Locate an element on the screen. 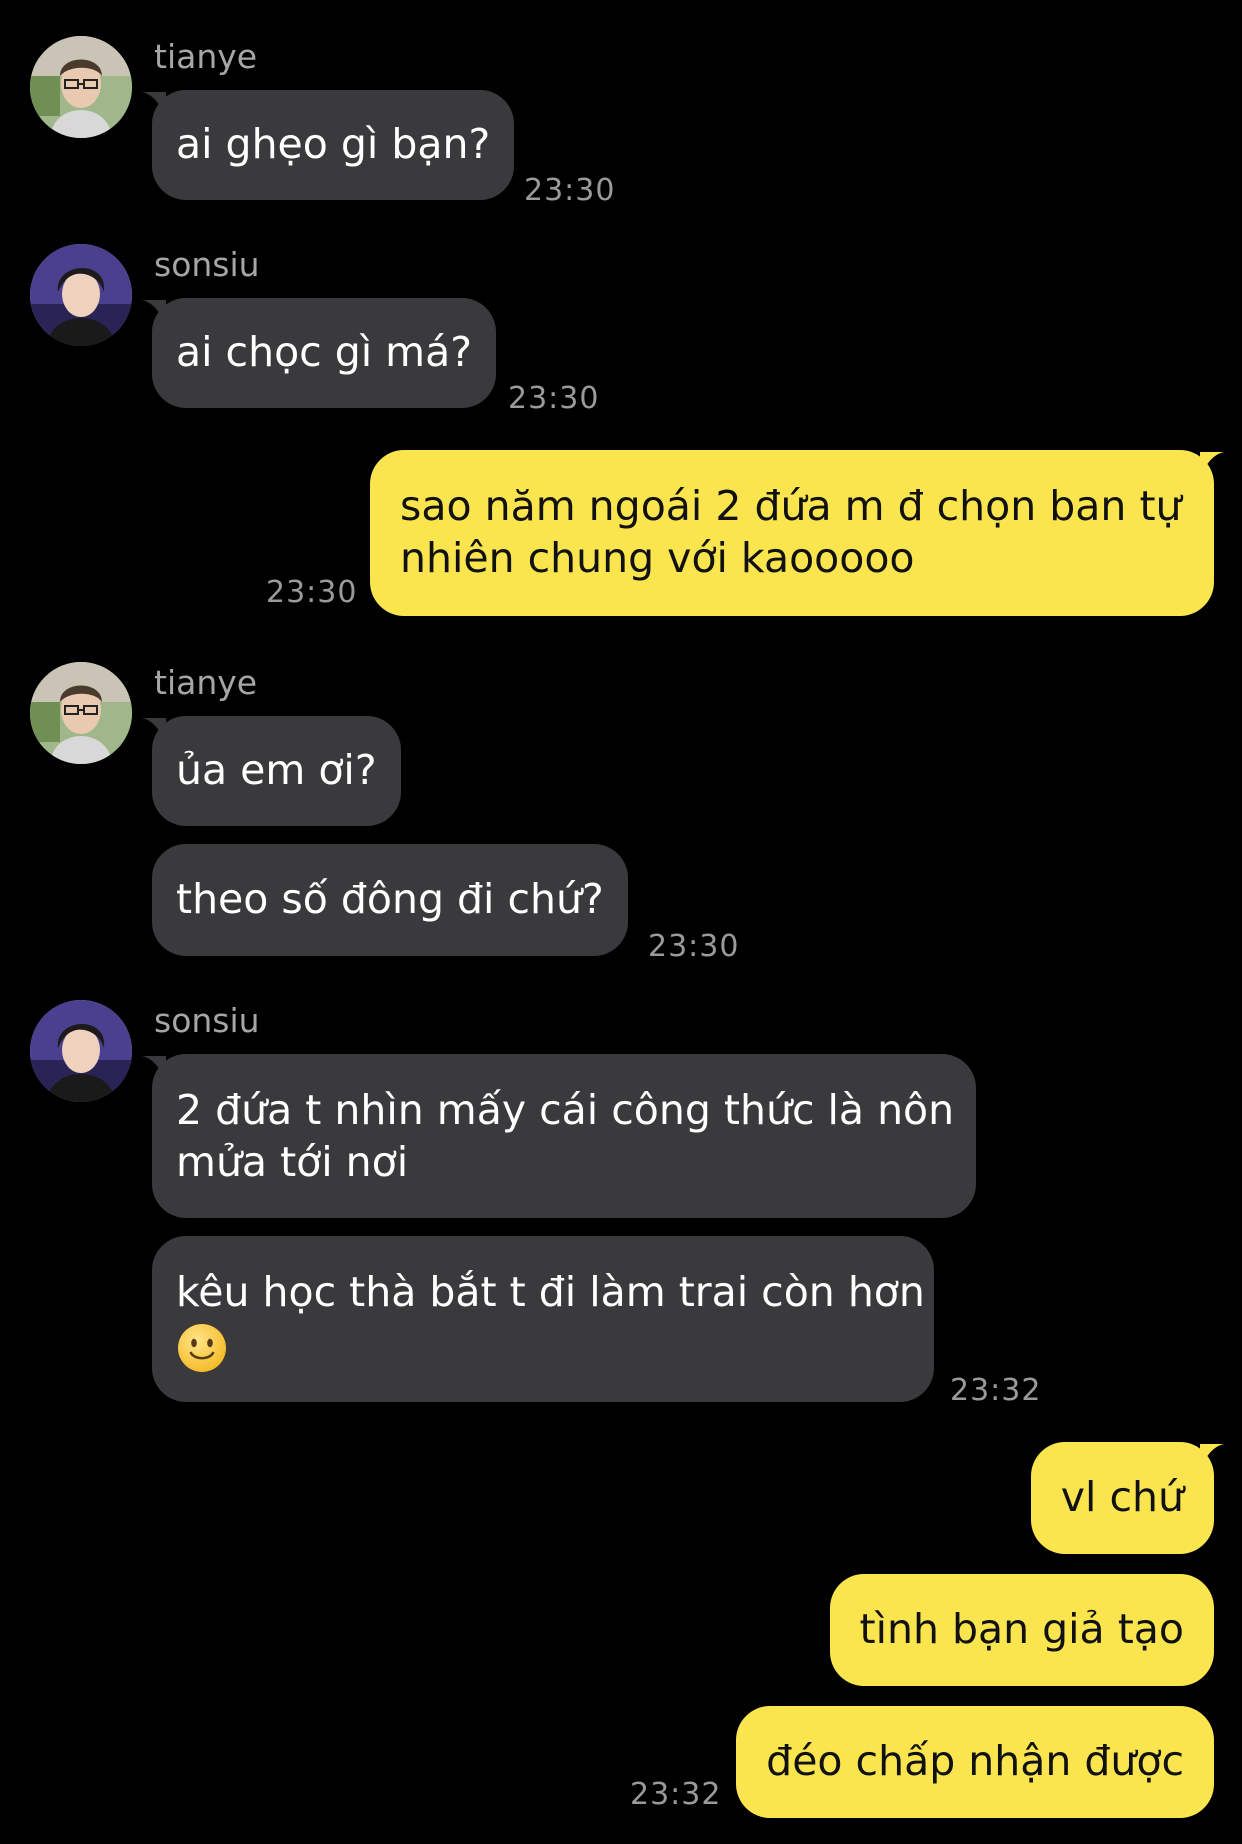  message-bubble: ai chọc gì má? is located at coordinates (324, 353).